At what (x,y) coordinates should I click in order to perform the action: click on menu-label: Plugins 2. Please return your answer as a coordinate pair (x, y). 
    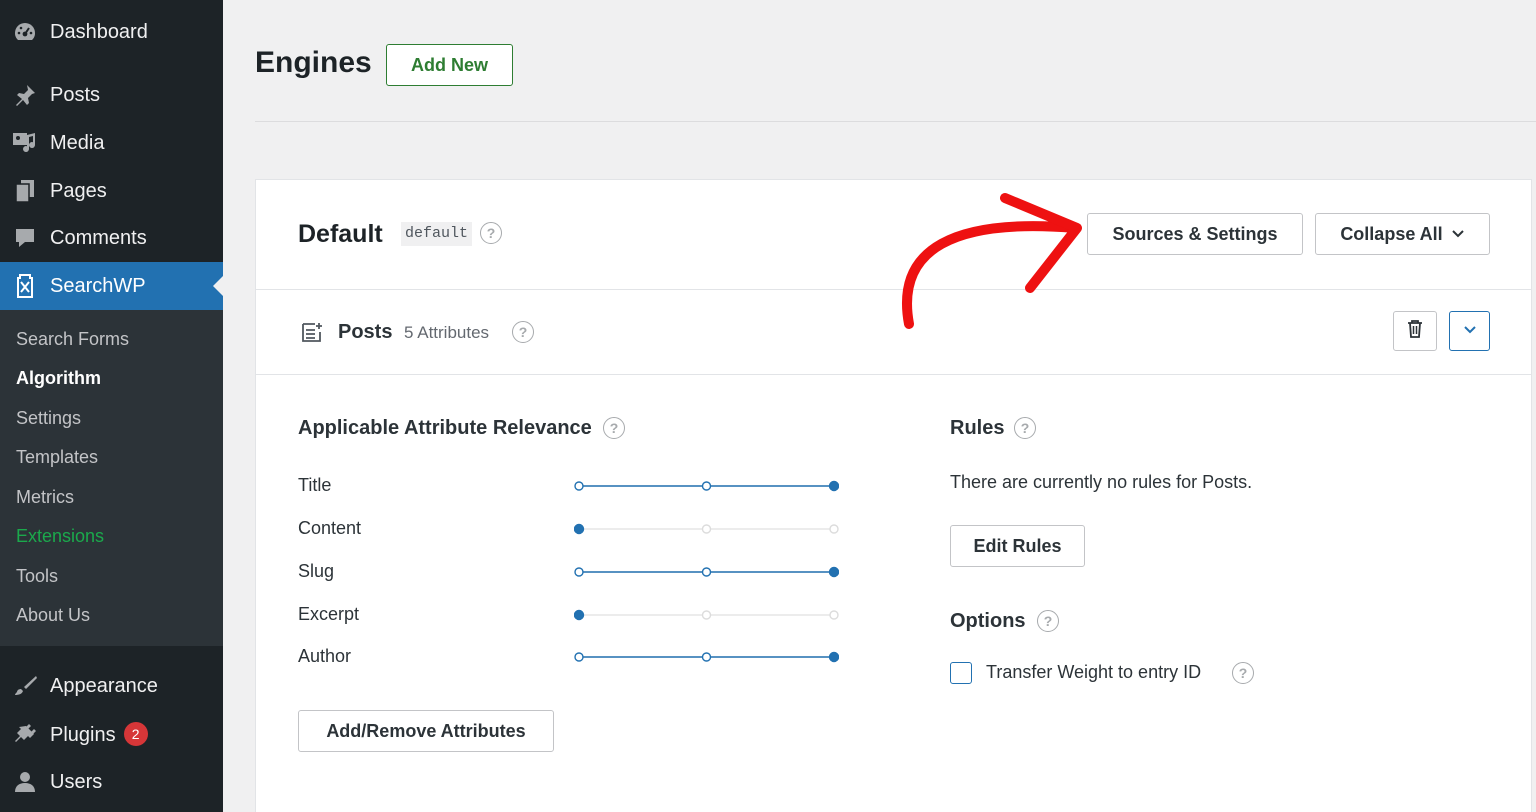
    Looking at the image, I should click on (99, 734).